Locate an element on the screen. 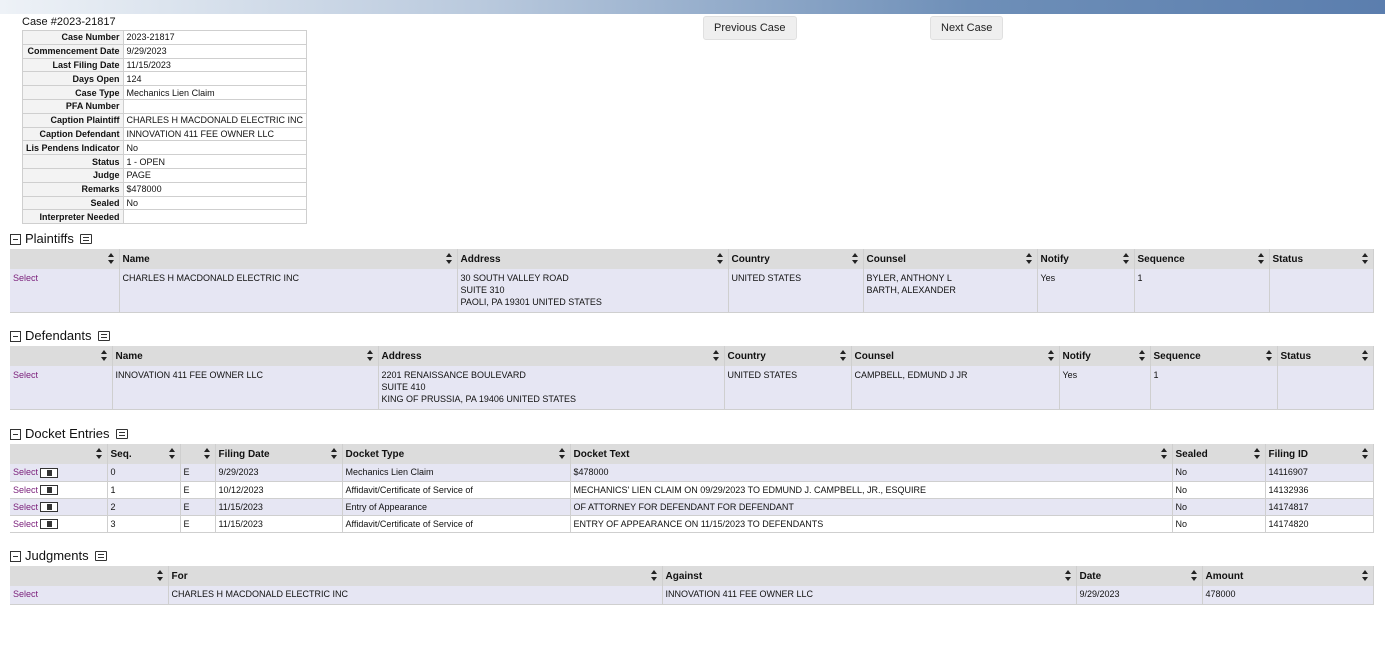 The width and height of the screenshot is (1385, 669). info-row-remarks: Remarks $478000 is located at coordinates (165, 189).